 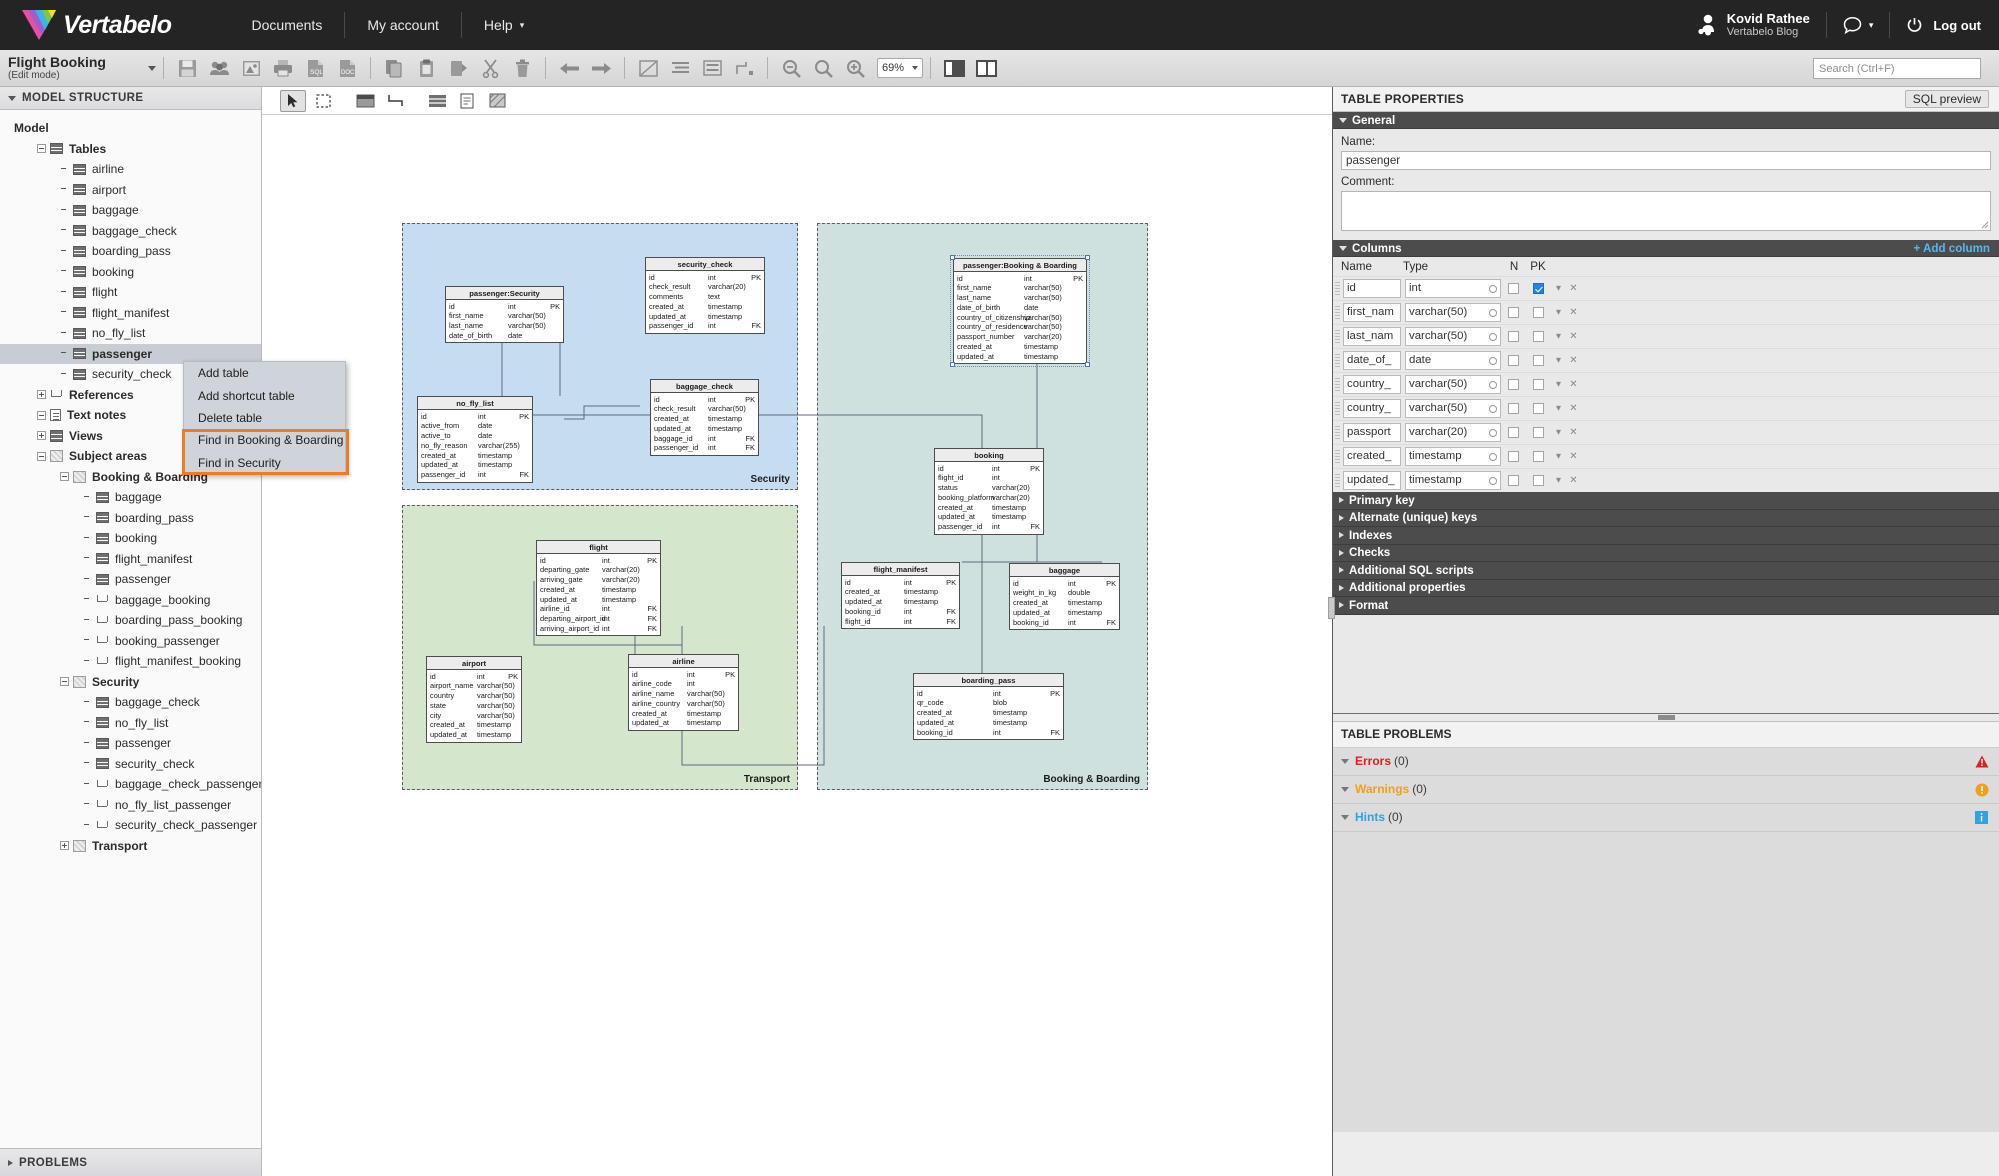 I want to click on tree-item-tables: Tables, so click(x=130, y=149).